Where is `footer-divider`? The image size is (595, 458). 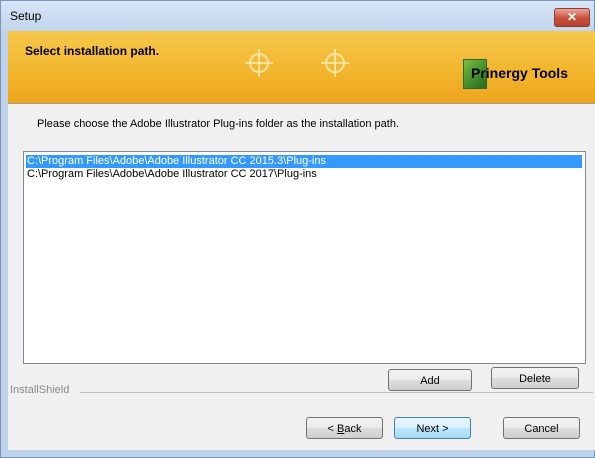
footer-divider is located at coordinates (336, 392).